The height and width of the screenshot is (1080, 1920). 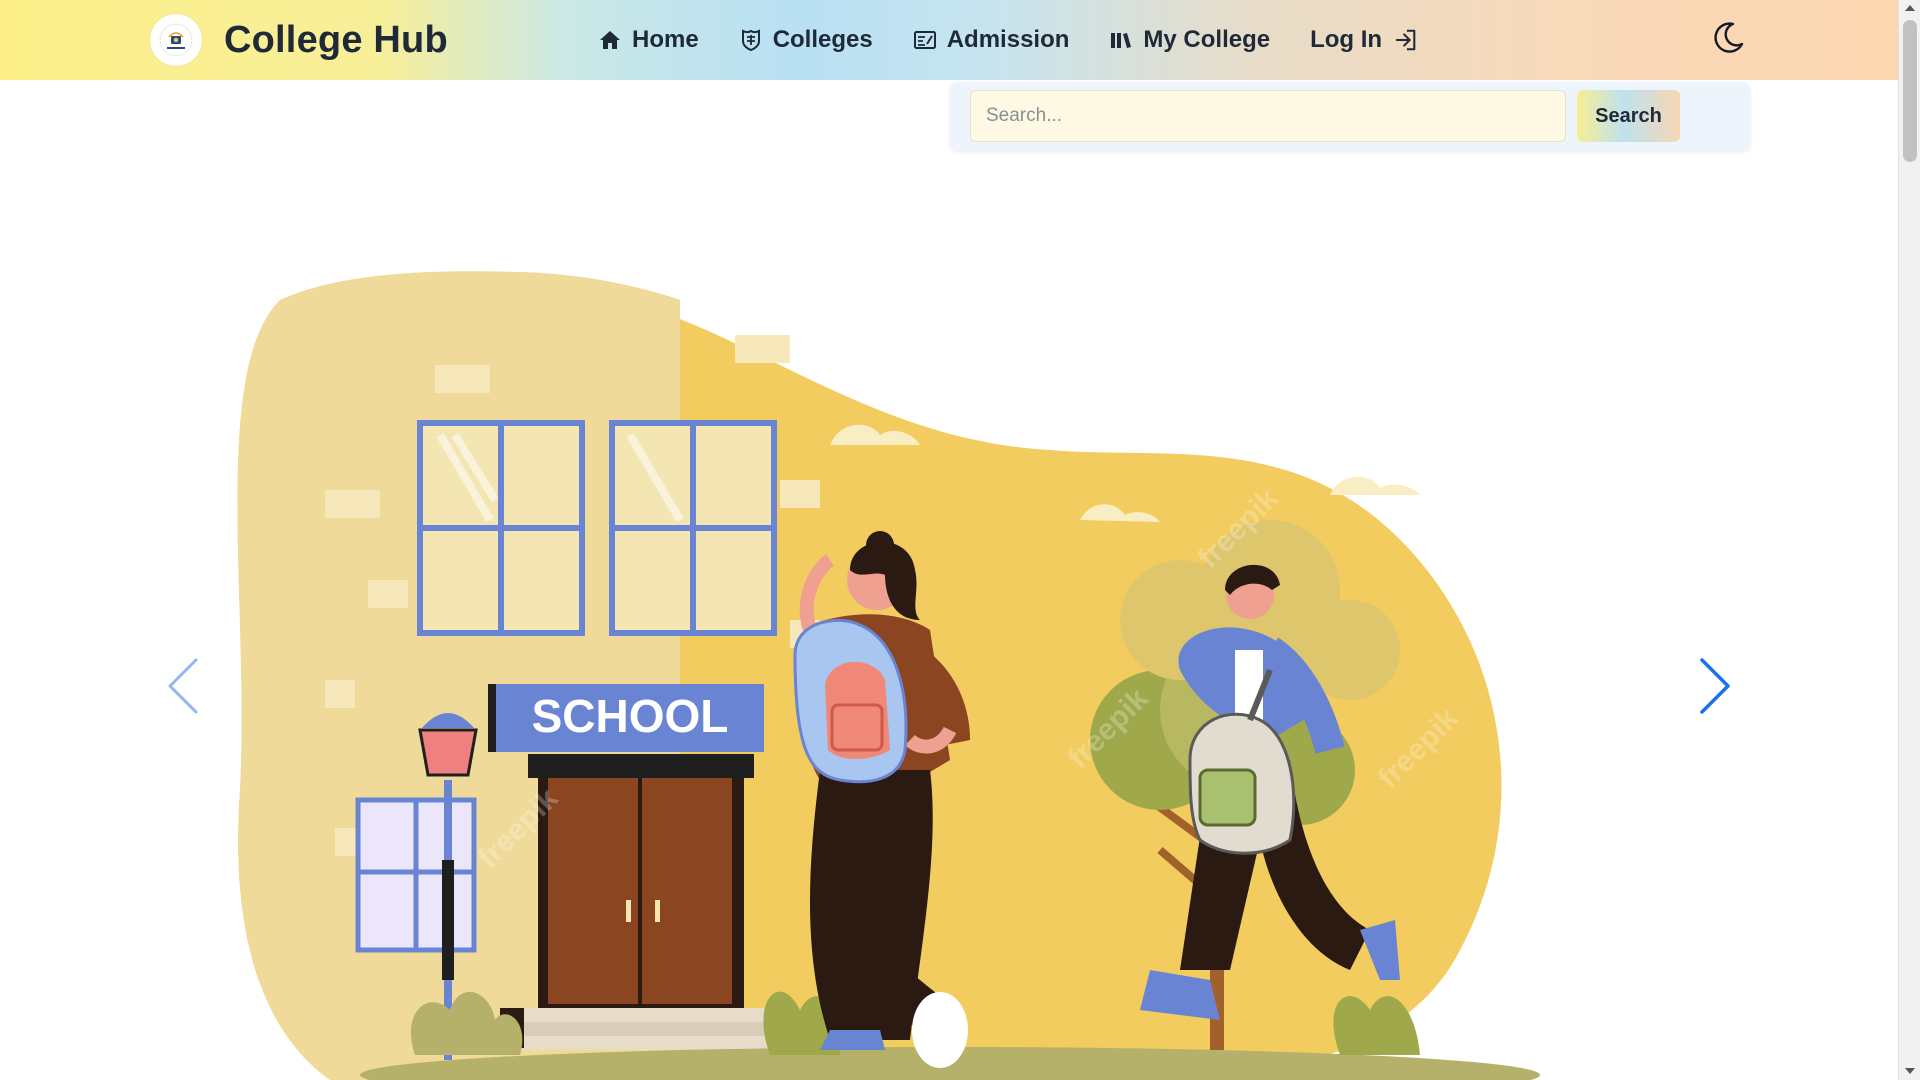 I want to click on chevron-left-icon, so click(x=183, y=688).